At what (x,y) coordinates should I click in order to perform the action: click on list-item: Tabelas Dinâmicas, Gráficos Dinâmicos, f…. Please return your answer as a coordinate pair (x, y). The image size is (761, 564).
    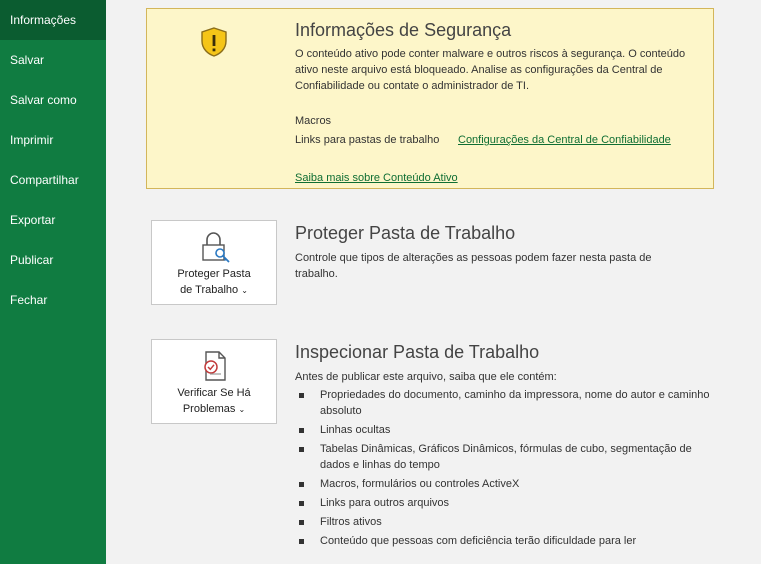
    Looking at the image, I should click on (505, 457).